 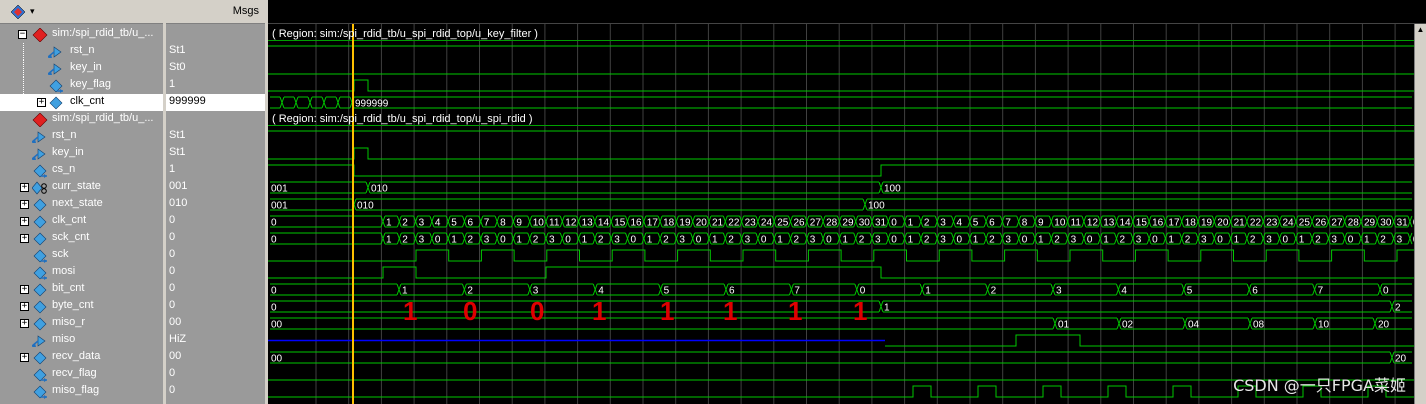 I want to click on value-cell, so click(x=215, y=34).